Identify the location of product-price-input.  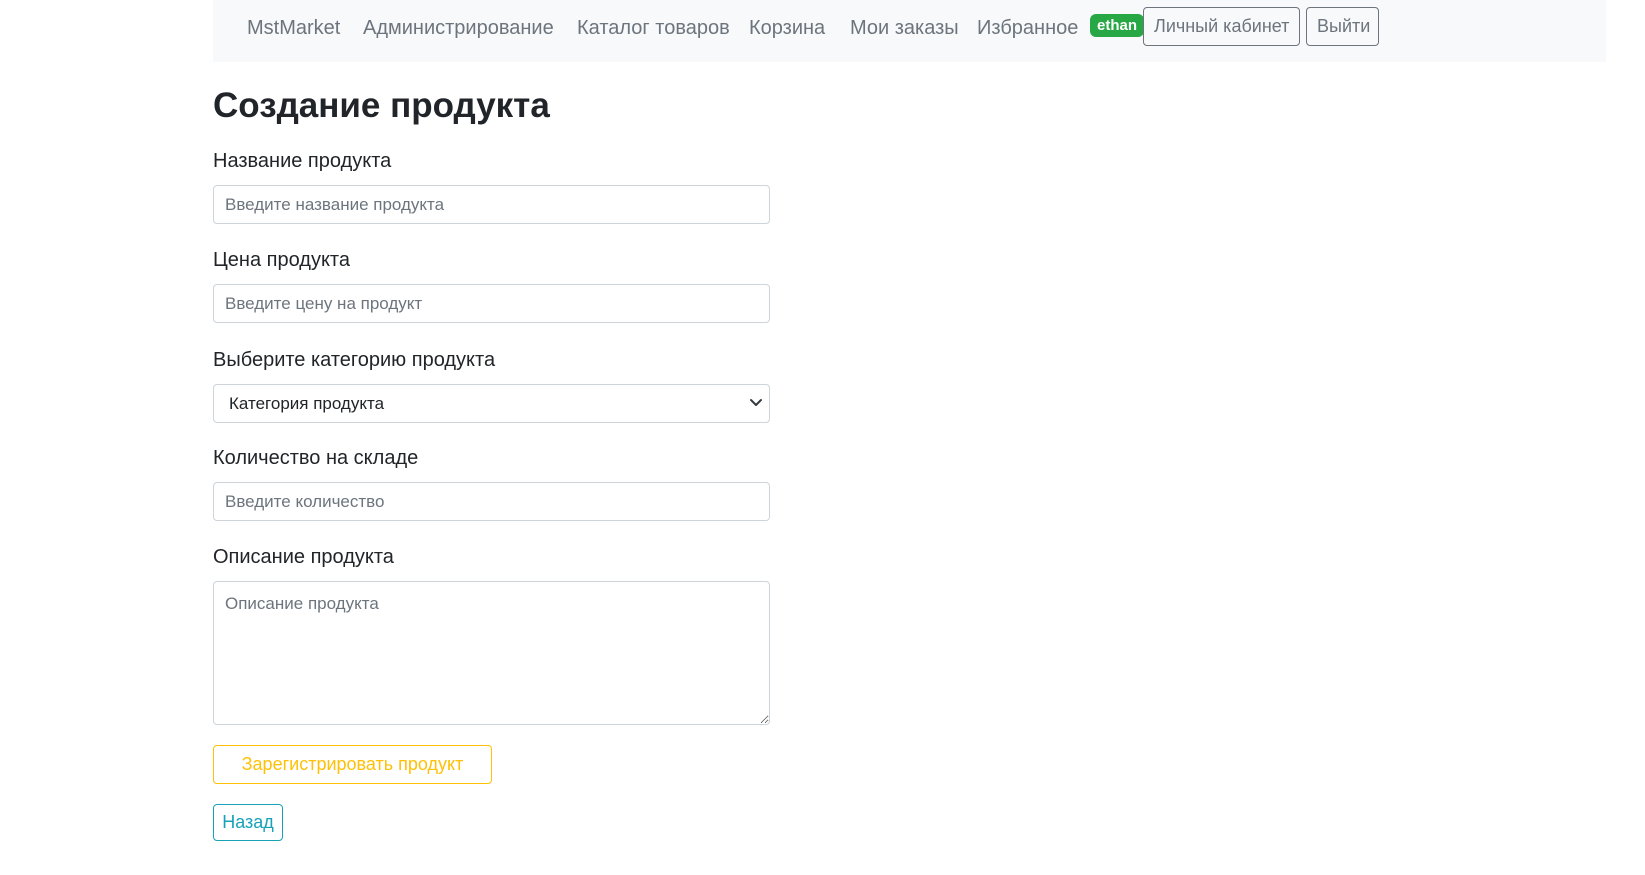
(491, 303).